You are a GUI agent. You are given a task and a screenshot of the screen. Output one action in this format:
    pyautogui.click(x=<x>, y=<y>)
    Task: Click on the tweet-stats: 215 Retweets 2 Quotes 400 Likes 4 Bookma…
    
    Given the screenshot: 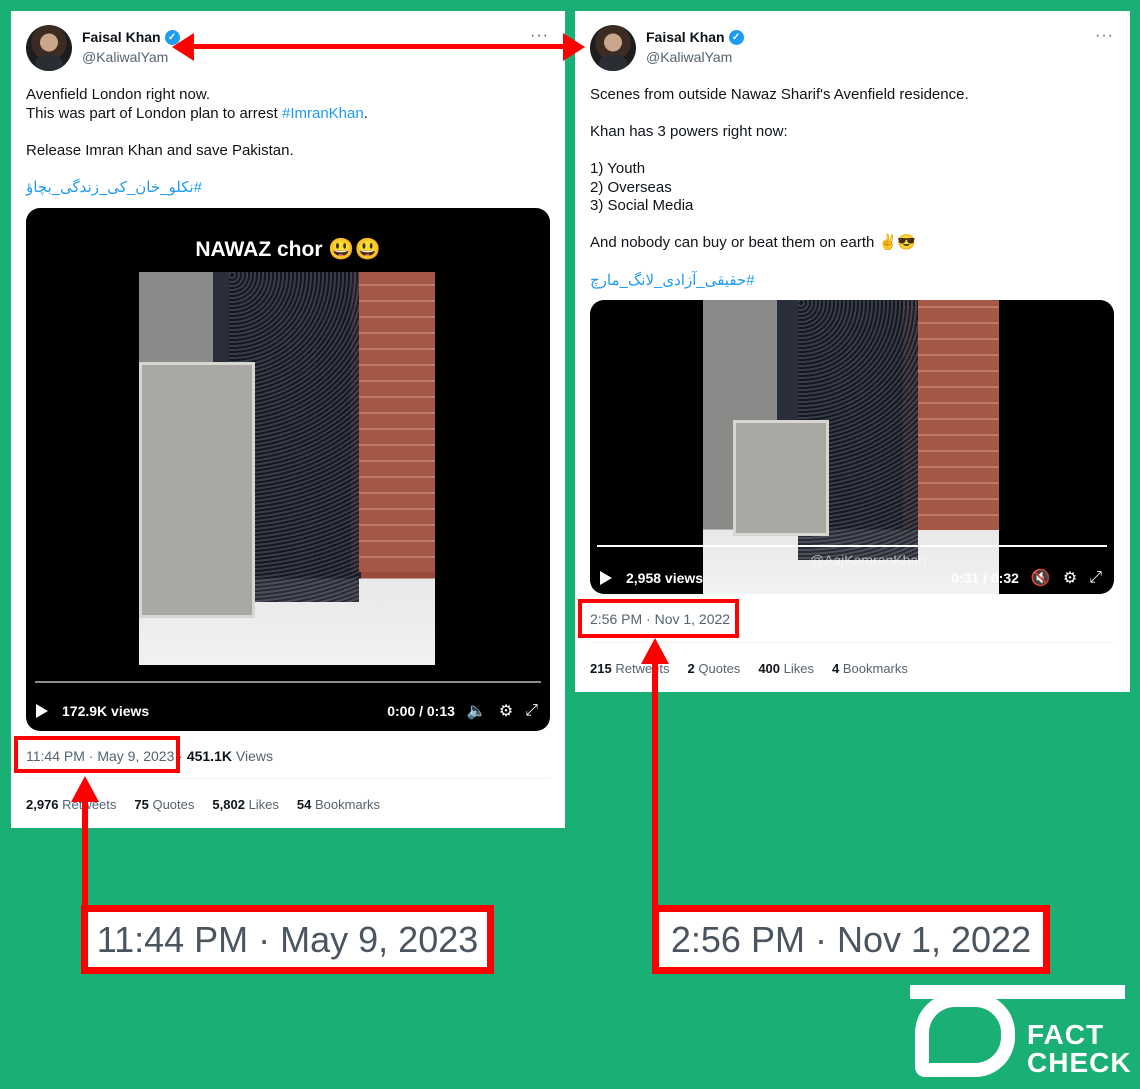 What is the action you would take?
    pyautogui.click(x=749, y=668)
    